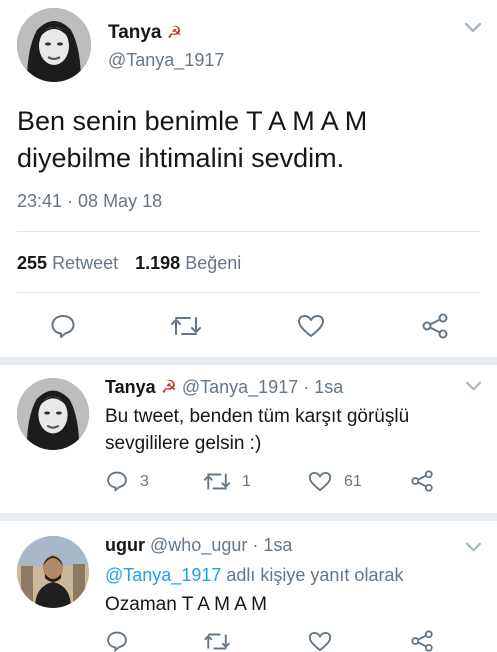 This screenshot has height=652, width=497. What do you see at coordinates (315, 575) in the screenshot?
I see `replying-to-text: adlı kişiye yanıt olarak` at bounding box center [315, 575].